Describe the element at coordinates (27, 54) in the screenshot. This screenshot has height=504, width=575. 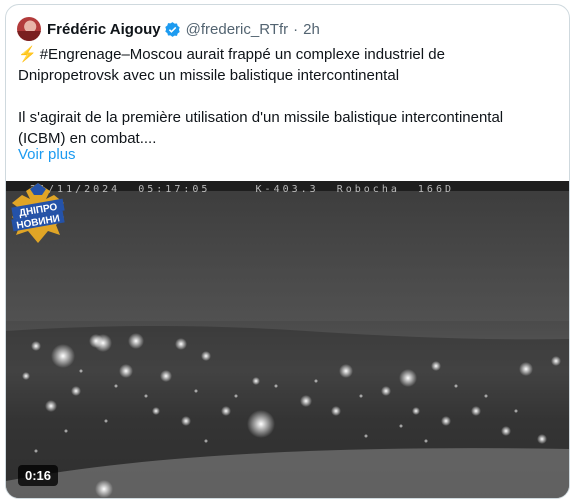
I see `lightning-icon: ⚡` at that location.